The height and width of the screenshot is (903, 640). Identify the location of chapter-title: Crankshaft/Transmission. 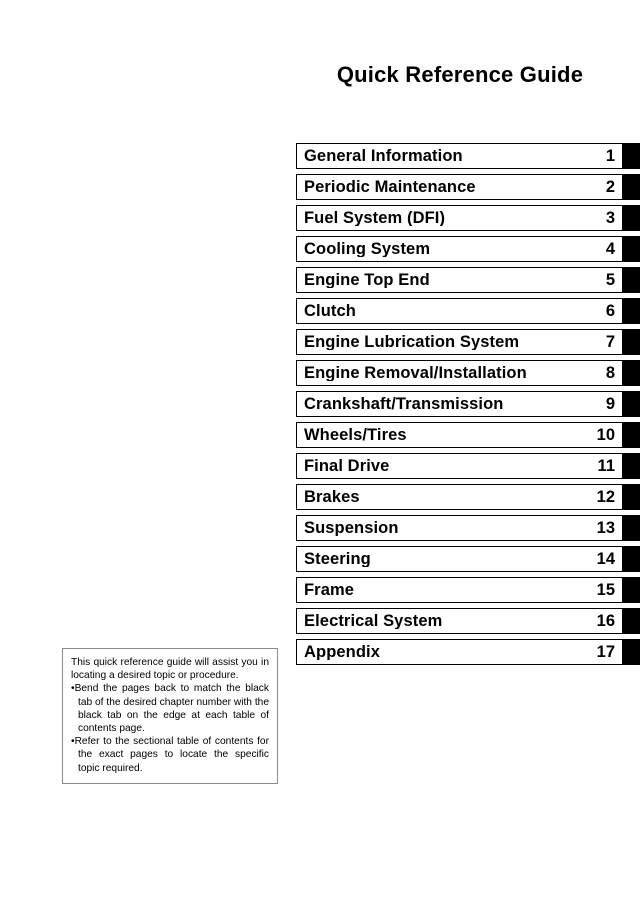
(404, 404).